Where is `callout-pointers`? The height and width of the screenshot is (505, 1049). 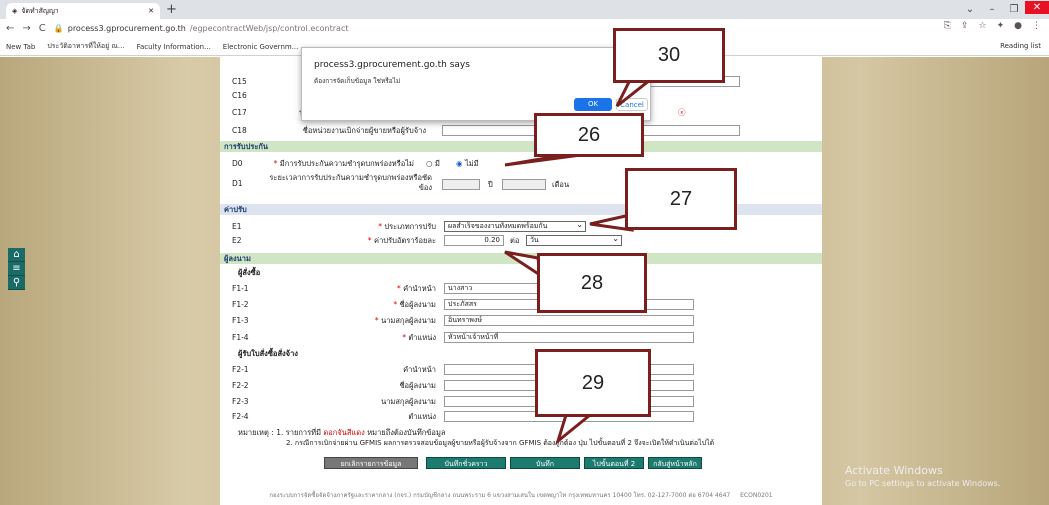 callout-pointers is located at coordinates (579, 262).